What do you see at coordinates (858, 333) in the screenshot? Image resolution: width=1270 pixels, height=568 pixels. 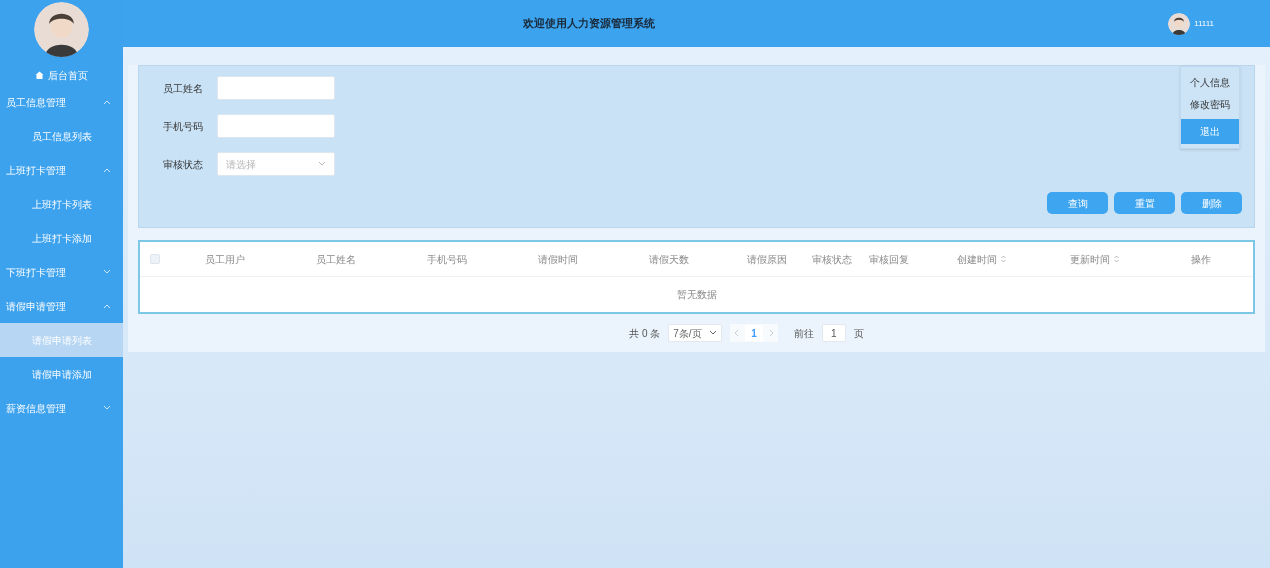 I see `goto-suffix: 页` at bounding box center [858, 333].